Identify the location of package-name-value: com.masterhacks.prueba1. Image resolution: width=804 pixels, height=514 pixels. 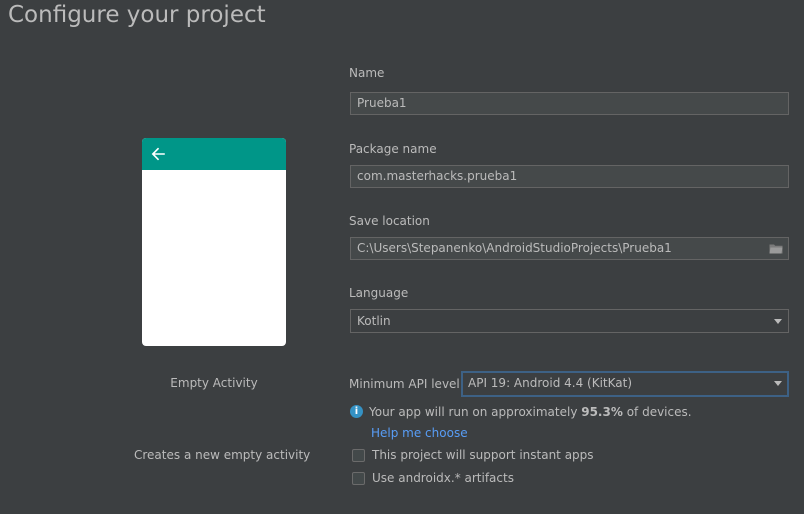
(437, 176).